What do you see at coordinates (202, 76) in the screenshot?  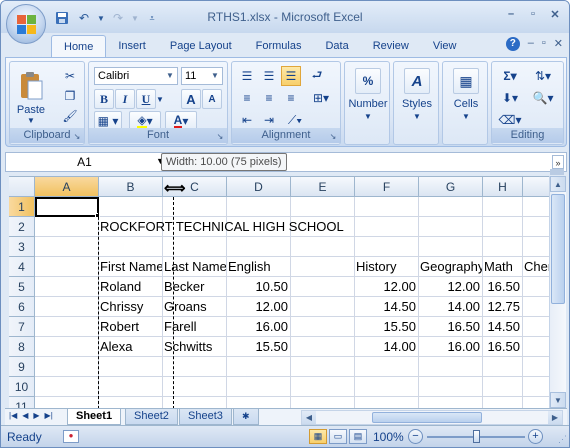 I see `font-size-combo: 11 ▼` at bounding box center [202, 76].